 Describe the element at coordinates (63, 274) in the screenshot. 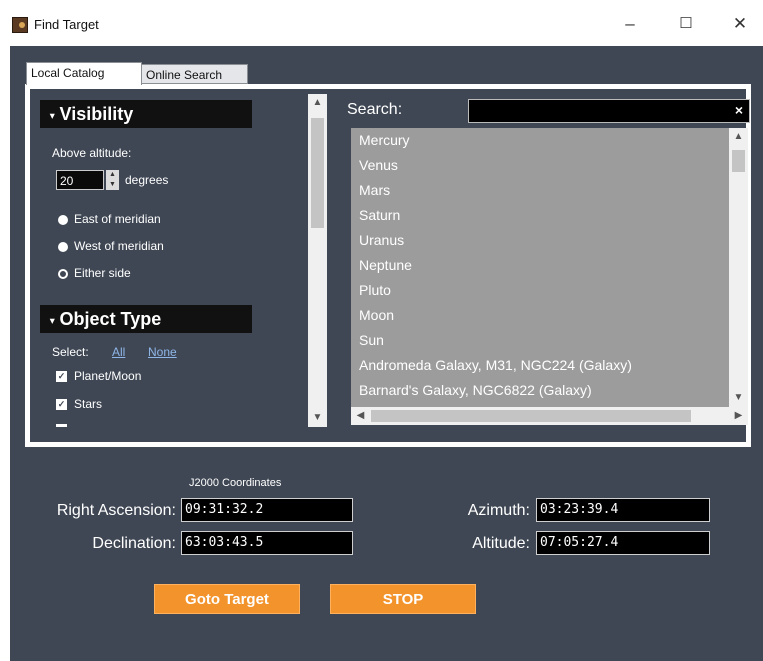

I see `radio-either-side` at that location.